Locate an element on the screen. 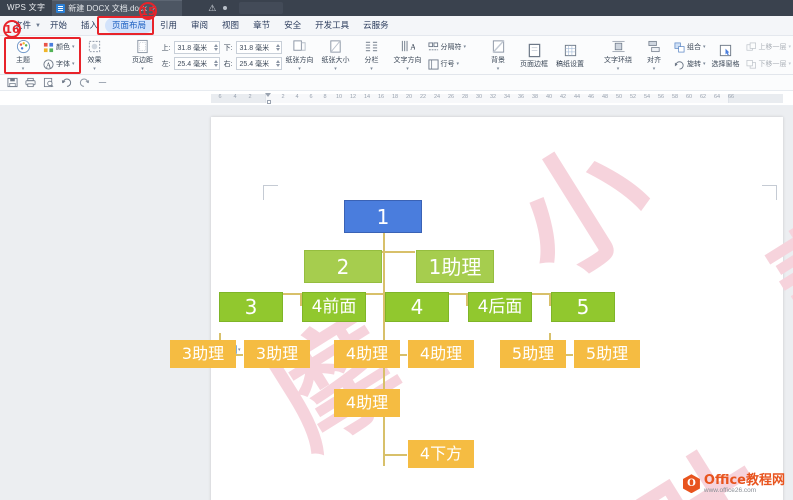 Image resolution: width=793 pixels, height=500 pixels. menu-item-cloud-services: 云服务 is located at coordinates (376, 25).